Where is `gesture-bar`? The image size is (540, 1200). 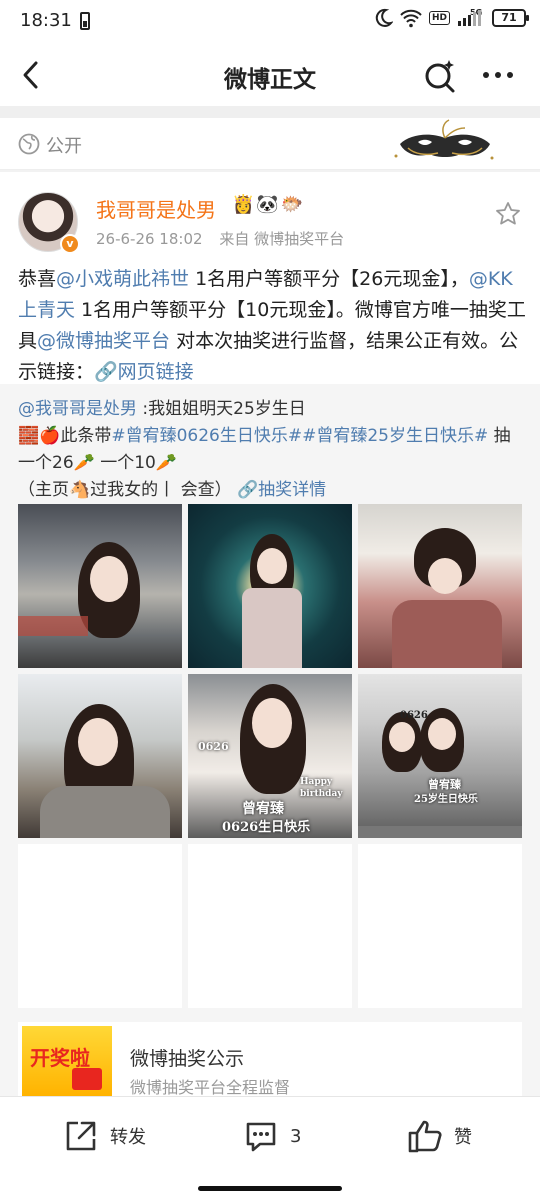
gesture-bar is located at coordinates (270, 1188).